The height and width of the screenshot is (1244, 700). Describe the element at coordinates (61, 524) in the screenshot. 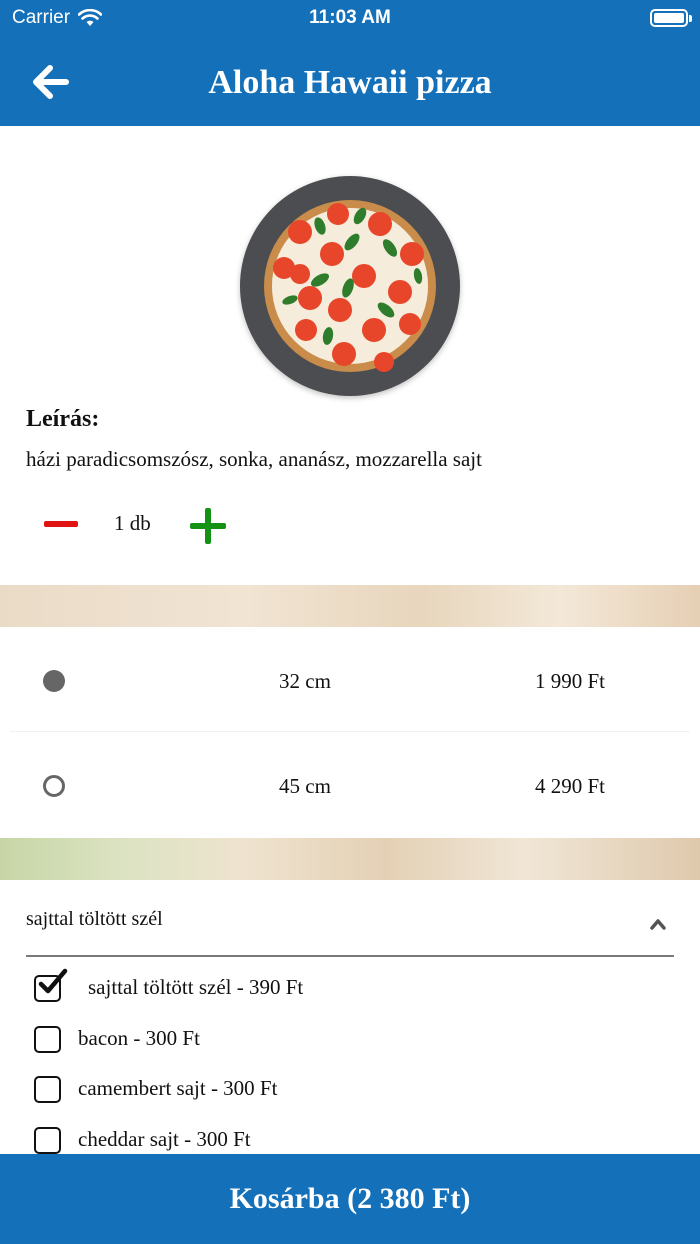

I see `minus-icon` at that location.